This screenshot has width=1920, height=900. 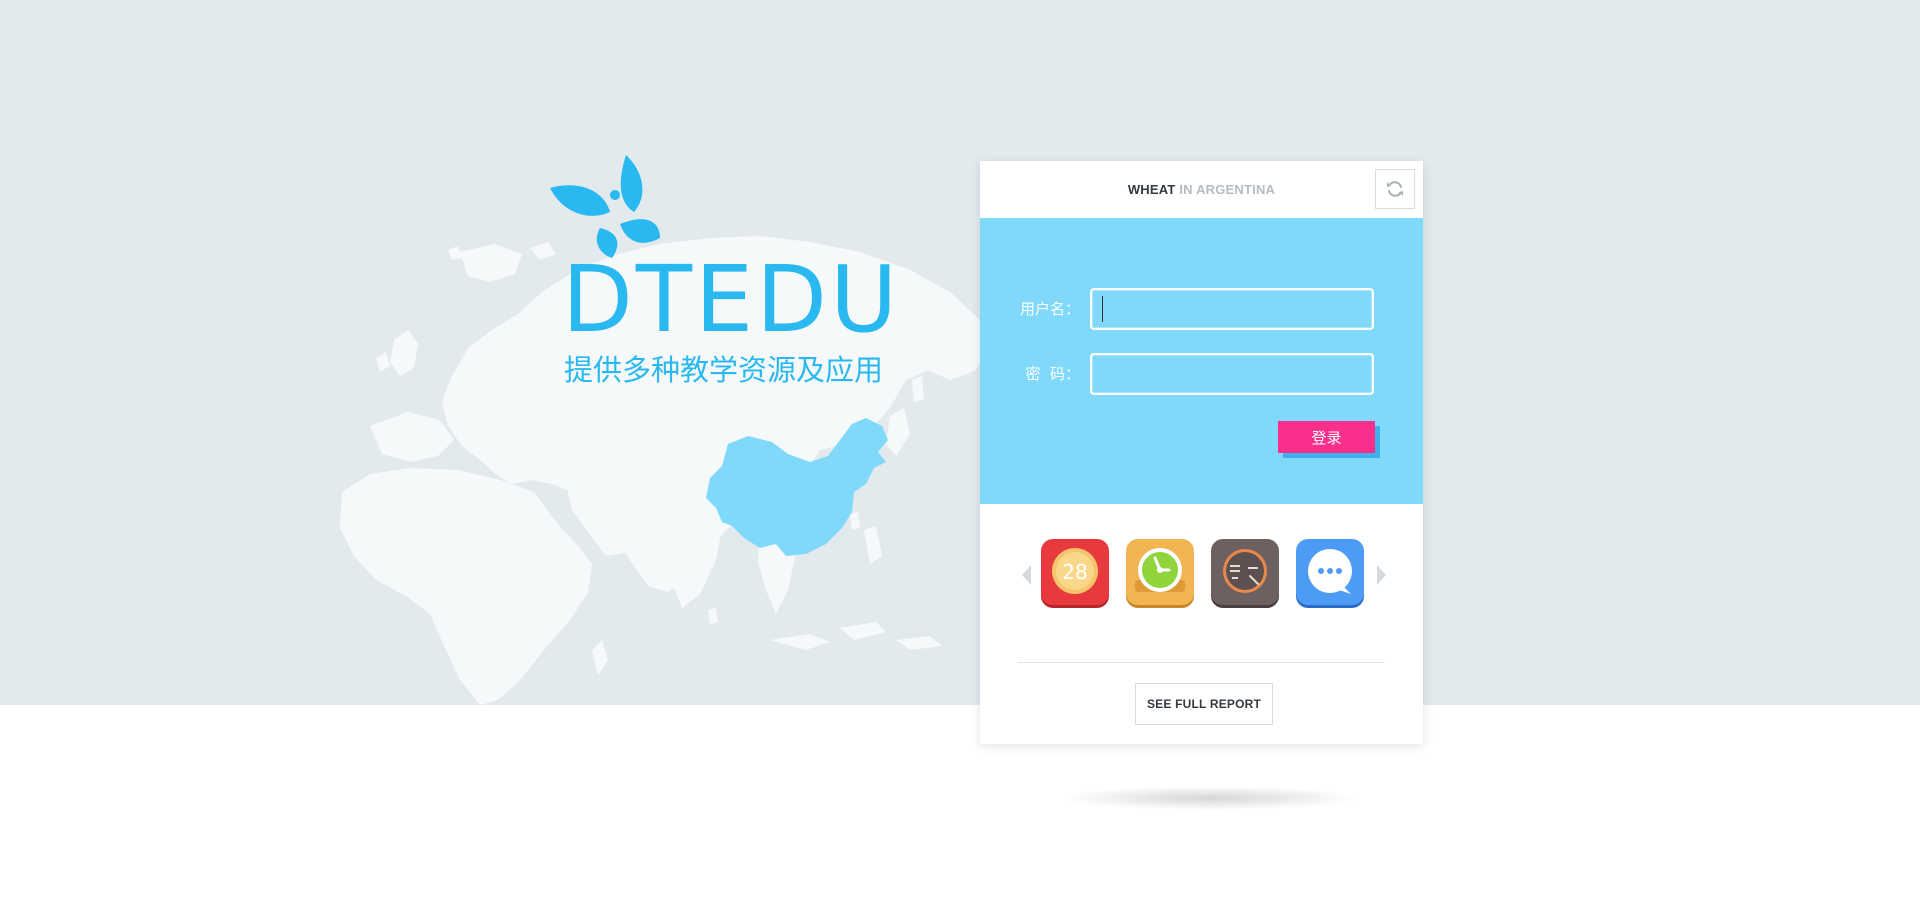 What do you see at coordinates (1052, 374) in the screenshot?
I see `password-label: 密 码：` at bounding box center [1052, 374].